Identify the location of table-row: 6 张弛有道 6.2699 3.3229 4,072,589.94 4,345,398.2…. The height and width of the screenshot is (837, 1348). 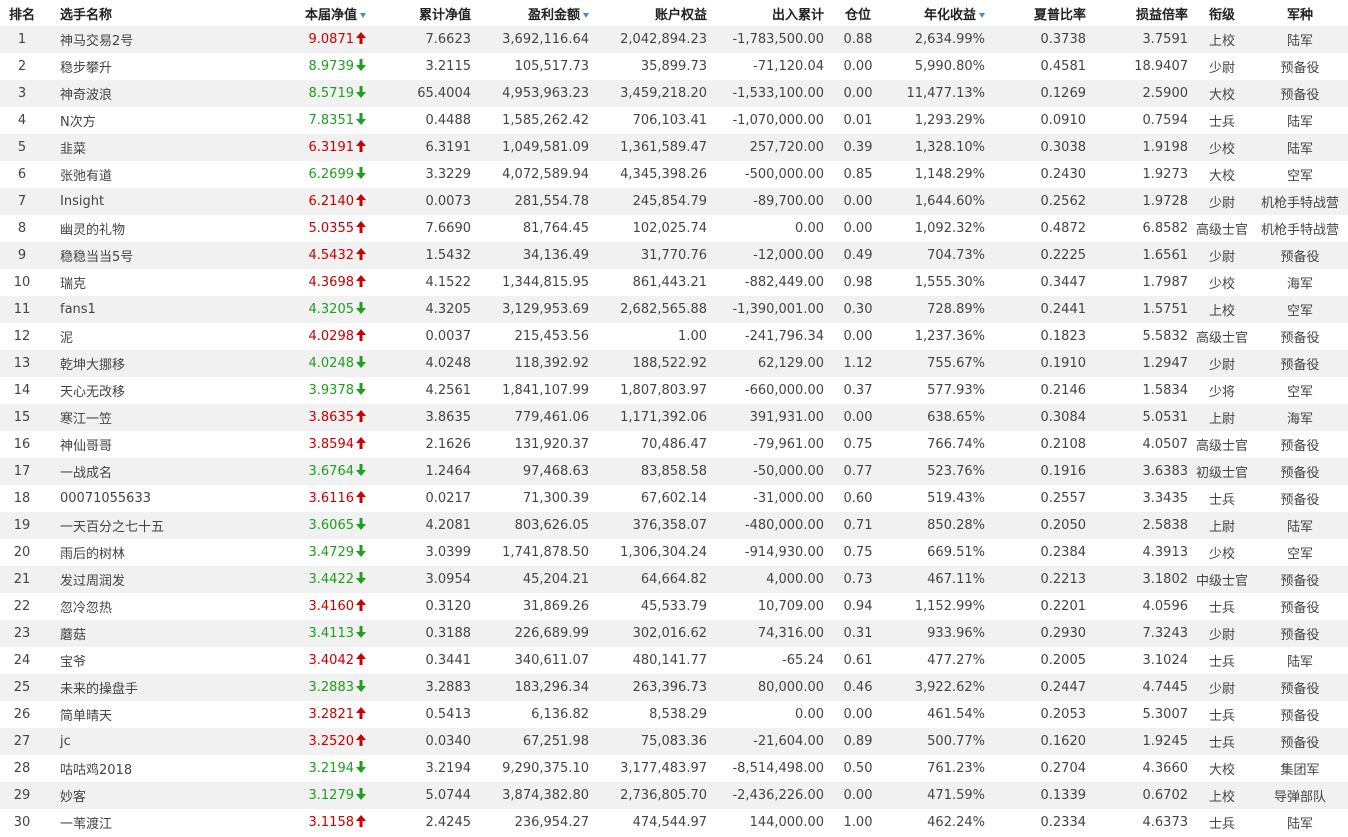
(674, 174).